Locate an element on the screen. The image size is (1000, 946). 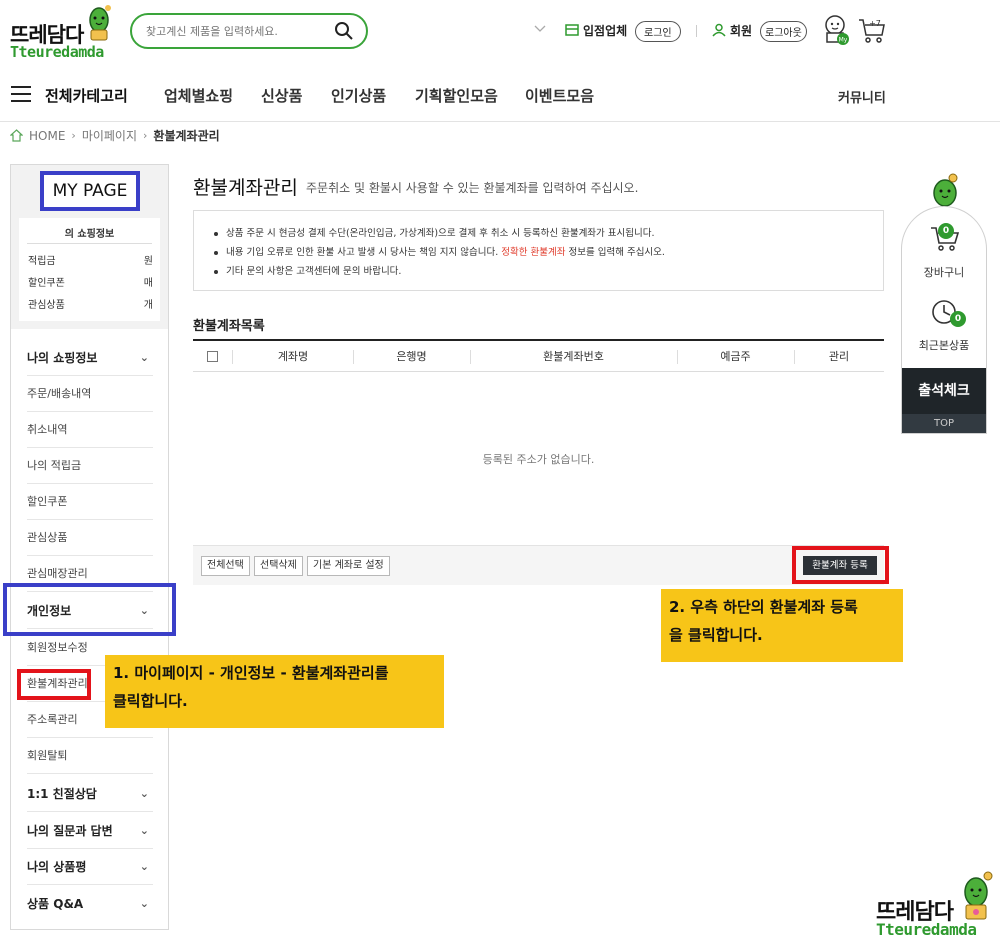
callout-text: 1. 마이페이지 - 개인정보 - 환불계좌관리를 is located at coordinates (251, 673).